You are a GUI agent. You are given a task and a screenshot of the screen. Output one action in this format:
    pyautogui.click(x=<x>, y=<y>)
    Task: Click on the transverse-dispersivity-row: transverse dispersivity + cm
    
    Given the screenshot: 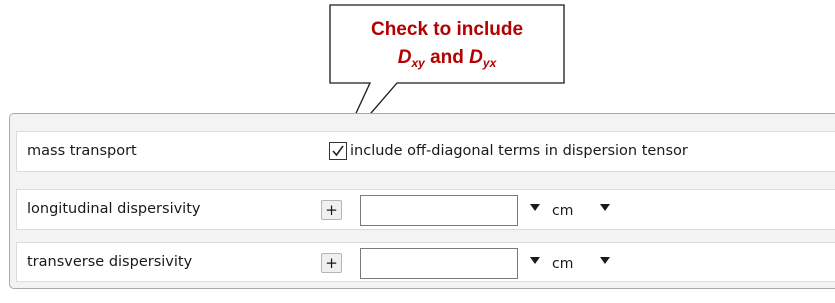 What is the action you would take?
    pyautogui.click(x=425, y=262)
    